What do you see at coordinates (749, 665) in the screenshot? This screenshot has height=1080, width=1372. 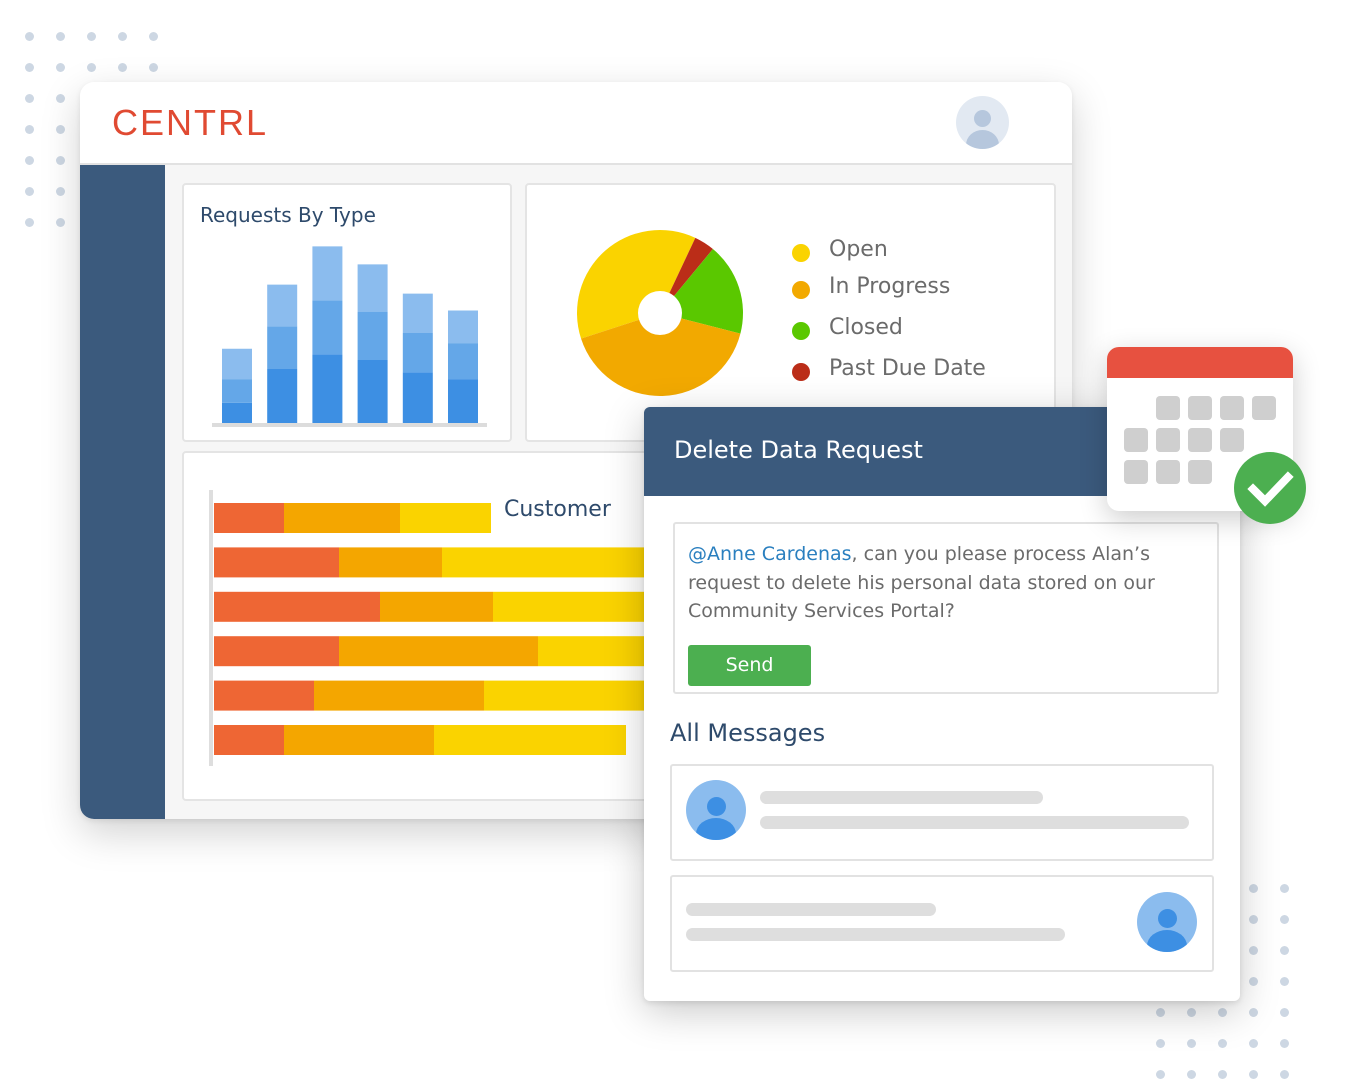 I see `send-button: Send` at bounding box center [749, 665].